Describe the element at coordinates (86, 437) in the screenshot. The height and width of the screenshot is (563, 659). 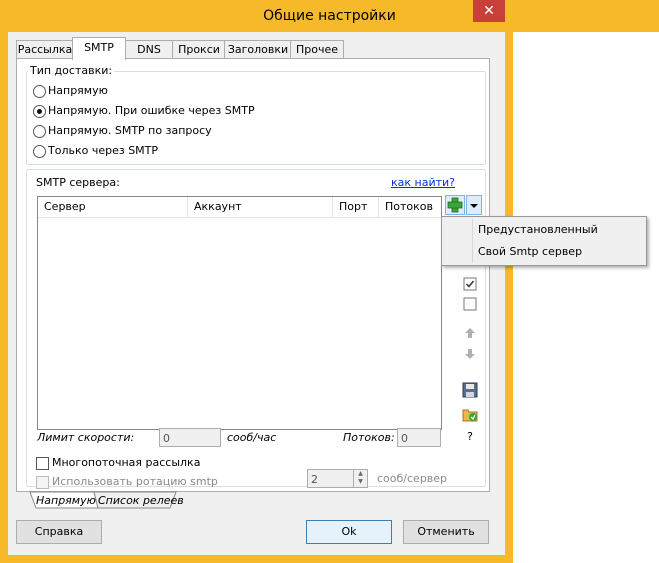
I see `speed-limit-label: Лимит скорости:` at that location.